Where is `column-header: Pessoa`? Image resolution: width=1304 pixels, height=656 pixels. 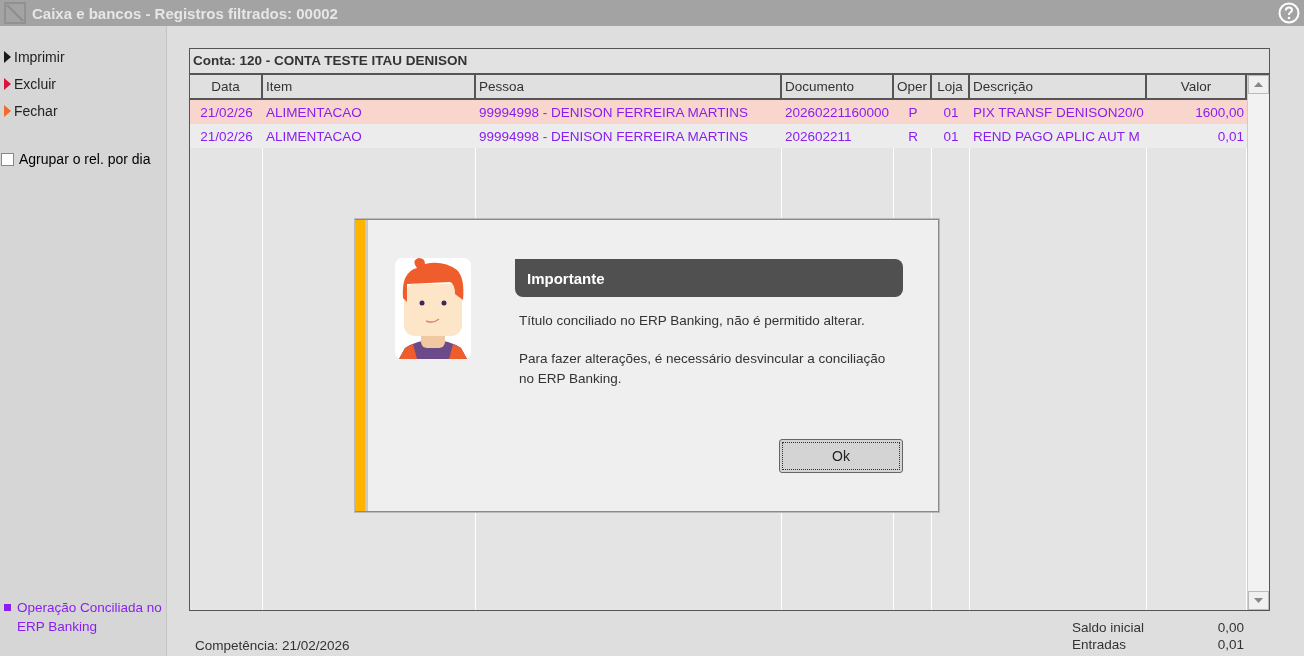 column-header: Pessoa is located at coordinates (629, 86).